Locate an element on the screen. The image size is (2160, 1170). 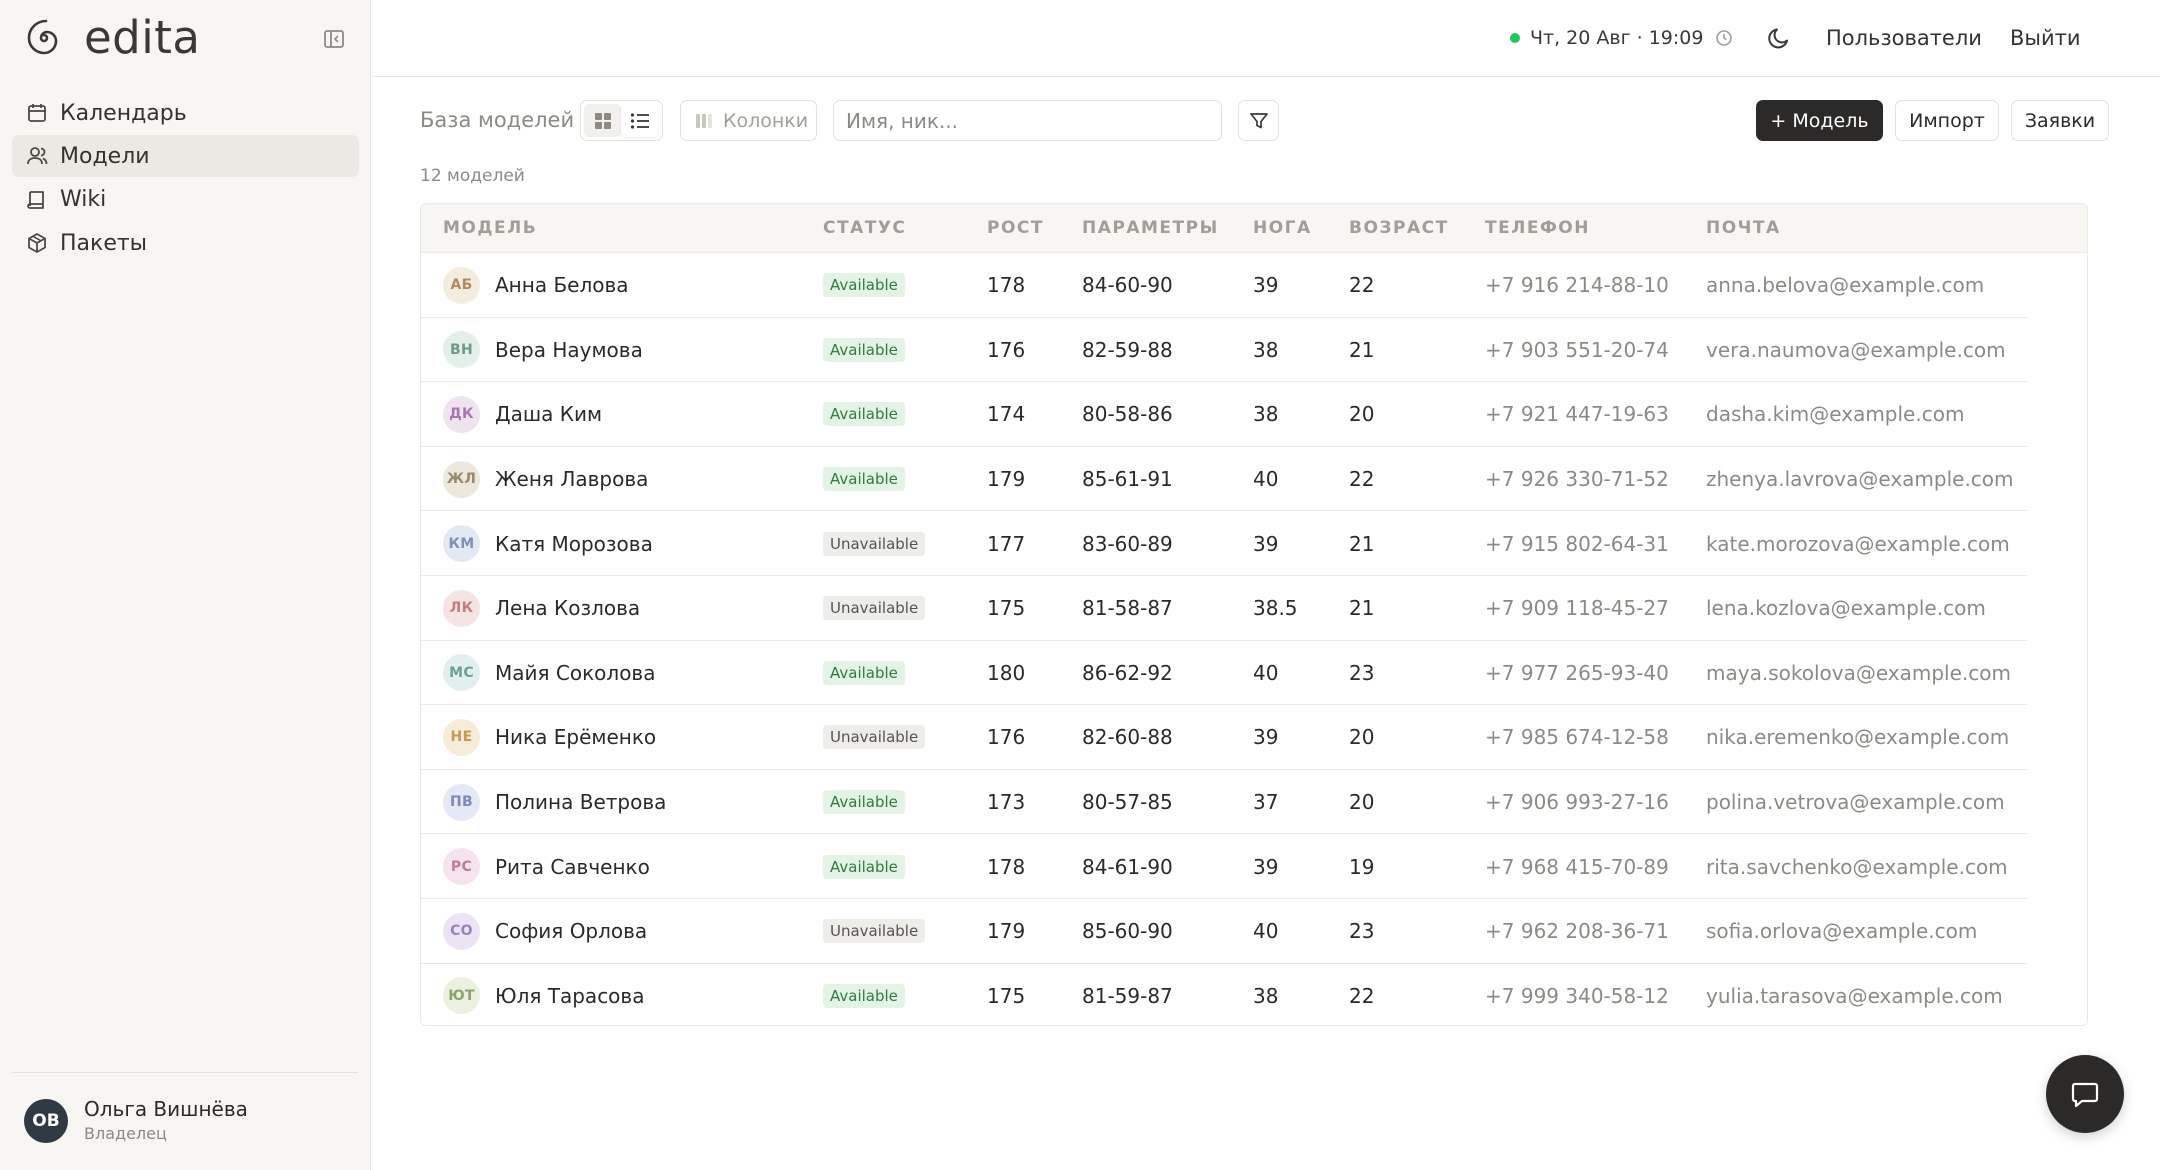
params-cell: 84-61-90 is located at coordinates (1127, 866).